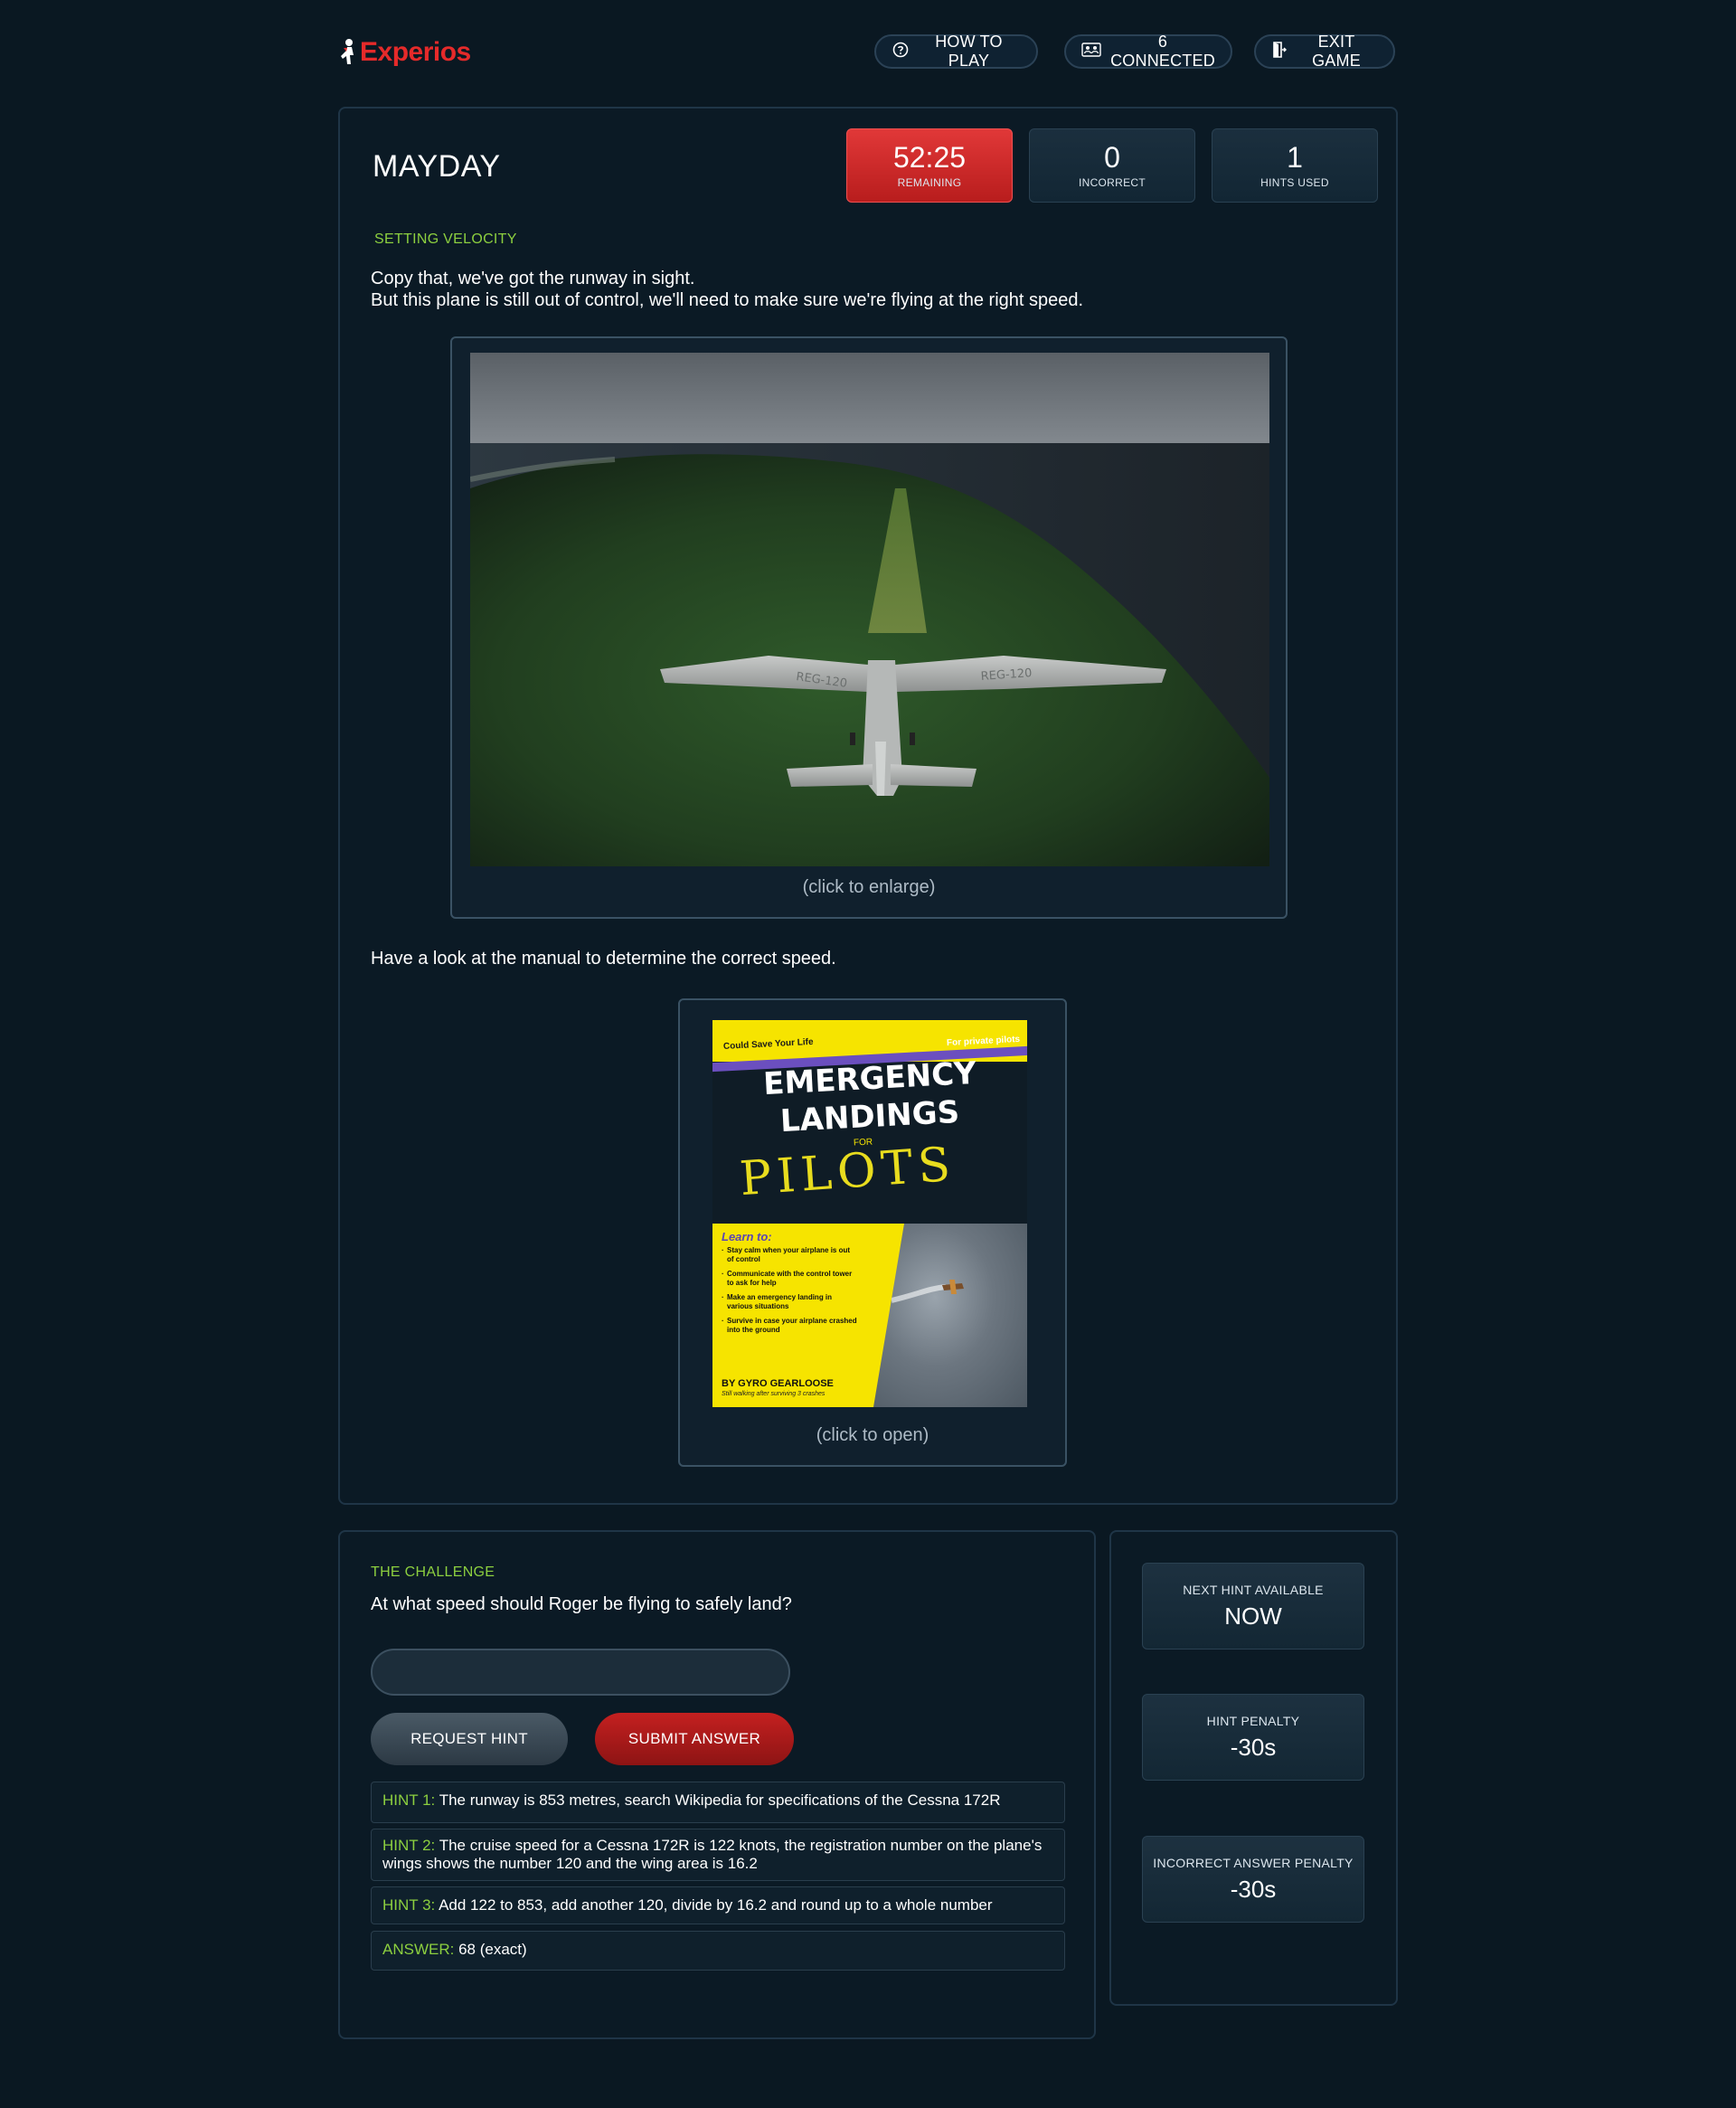 The width and height of the screenshot is (1736, 2108). I want to click on next-hint-value: NOW, so click(1253, 1616).